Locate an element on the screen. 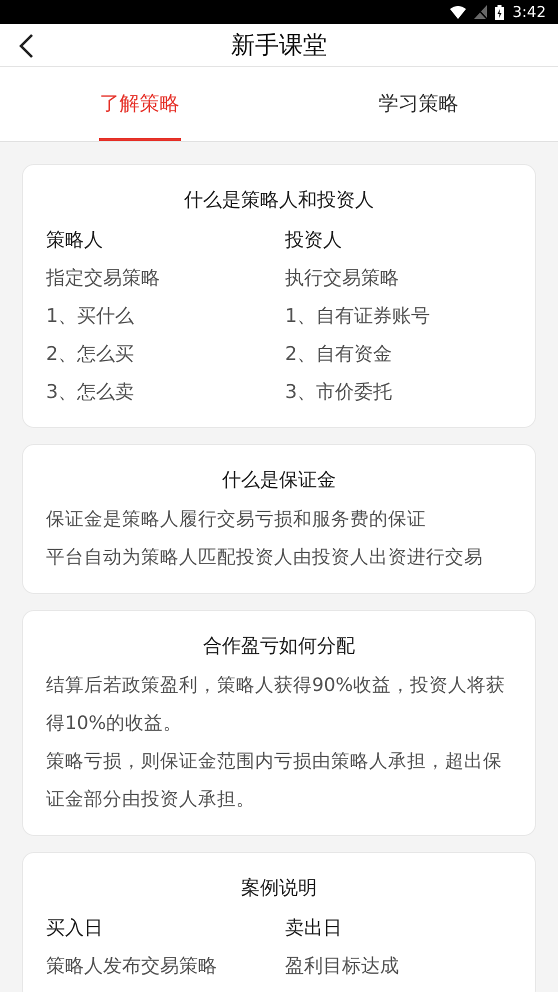 The height and width of the screenshot is (992, 558). wifi-icon is located at coordinates (458, 12).